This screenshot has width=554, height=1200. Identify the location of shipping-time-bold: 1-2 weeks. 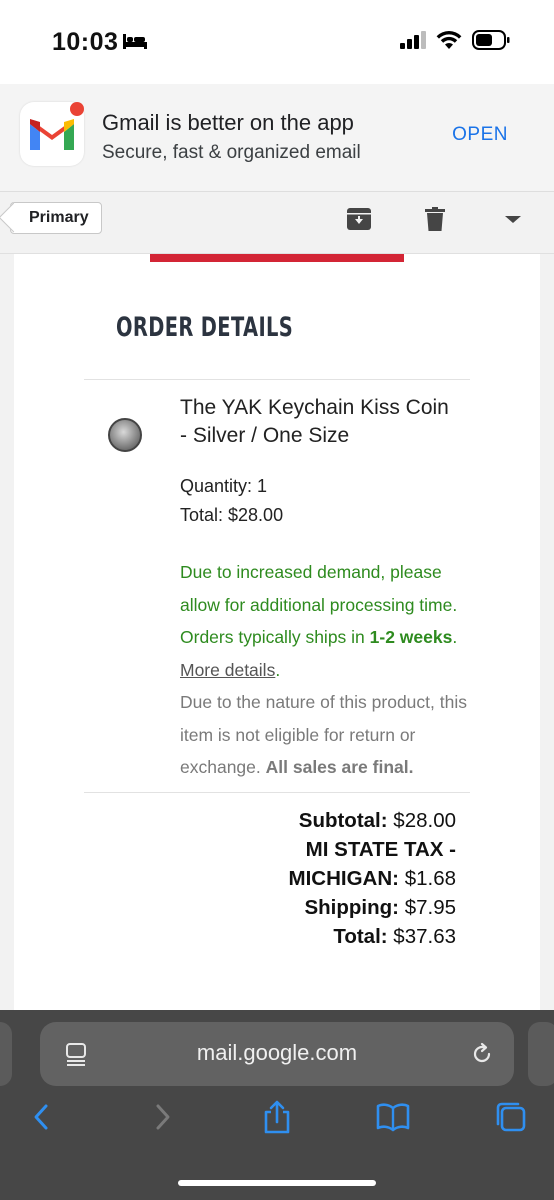
(411, 637).